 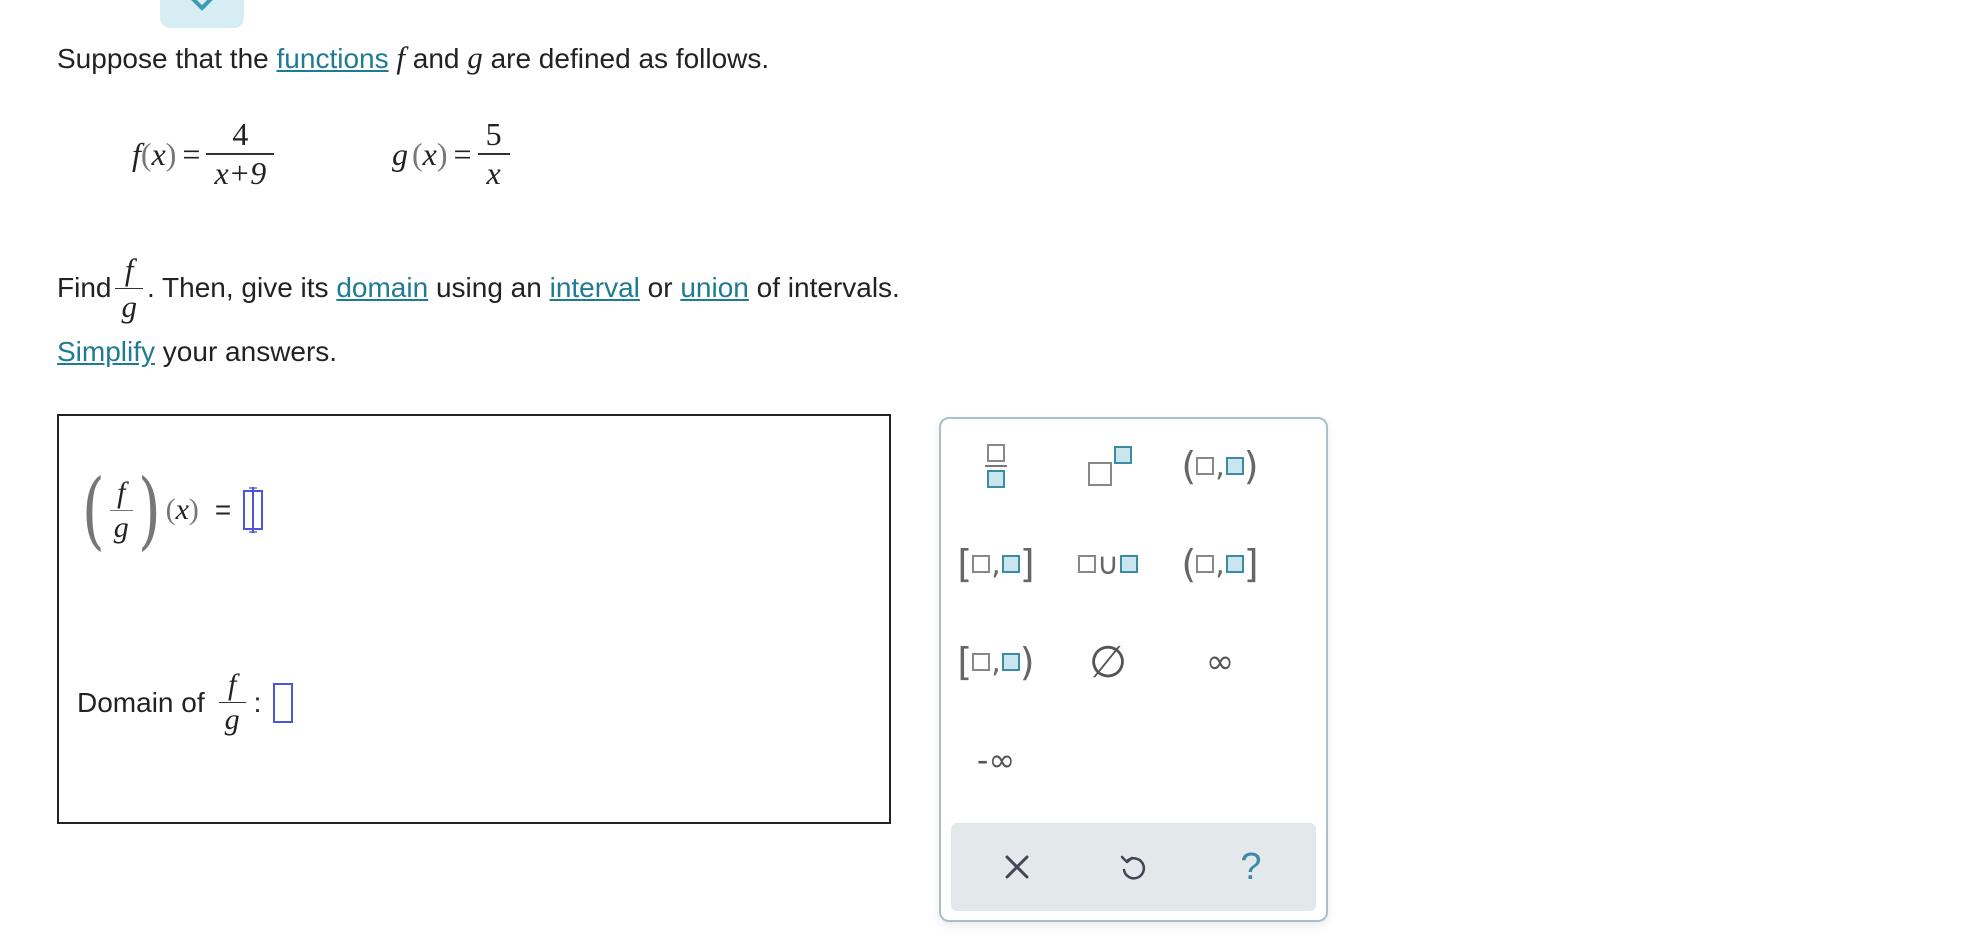 I want to click on quotient-den: g, so click(x=121, y=527).